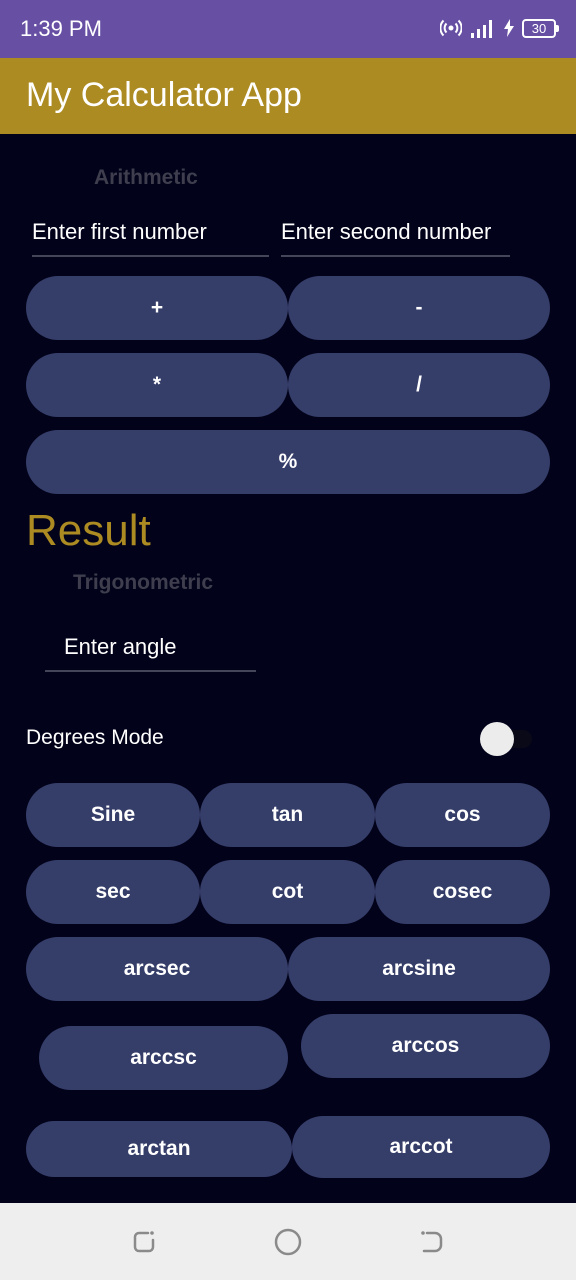 Image resolution: width=576 pixels, height=1280 pixels. Describe the element at coordinates (462, 815) in the screenshot. I see `cos-button: cos` at that location.